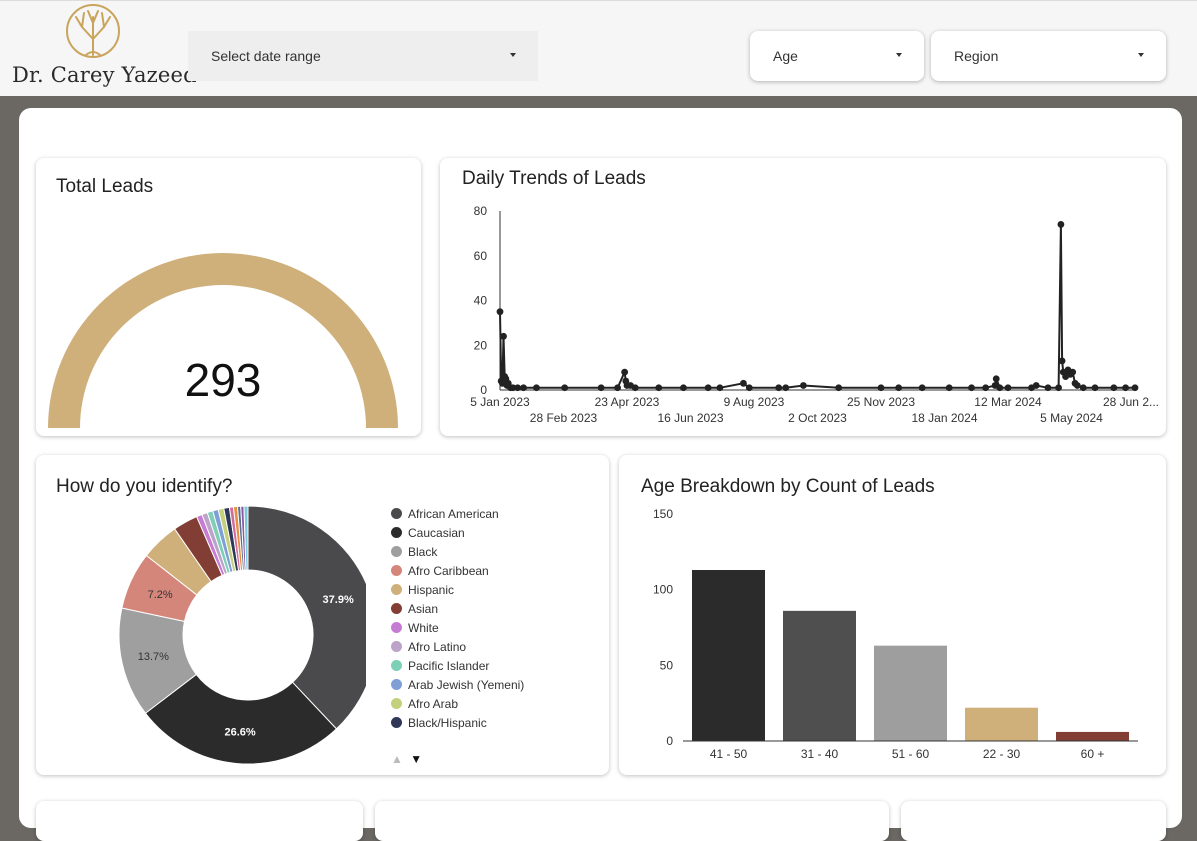 This screenshot has height=841, width=1197. Describe the element at coordinates (754, 402) in the screenshot. I see `x-tick-label: 9 Aug 2023` at that location.